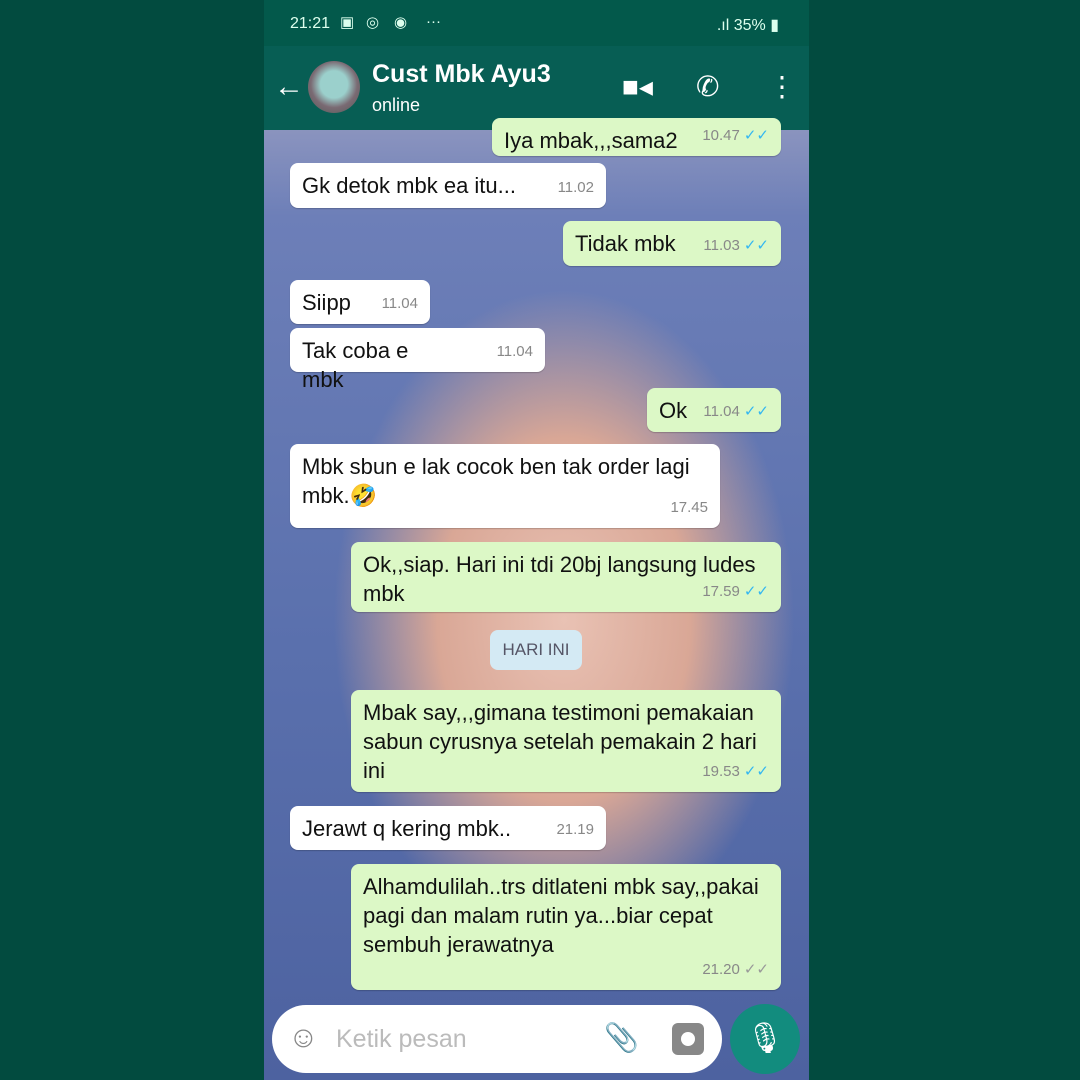 The height and width of the screenshot is (1080, 1080). What do you see at coordinates (433, 21) in the screenshot?
I see `more-notifications-icon: ···` at bounding box center [433, 21].